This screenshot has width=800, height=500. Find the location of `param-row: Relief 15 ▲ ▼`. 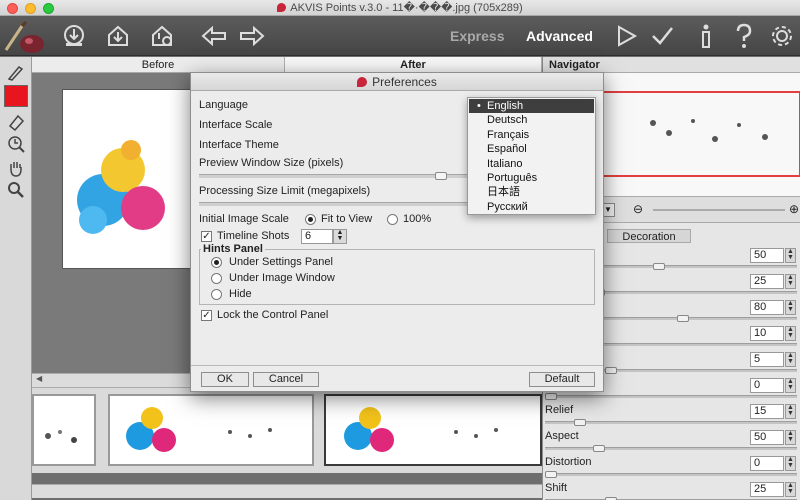

param-row: Relief 15 ▲ ▼ is located at coordinates (671, 414).